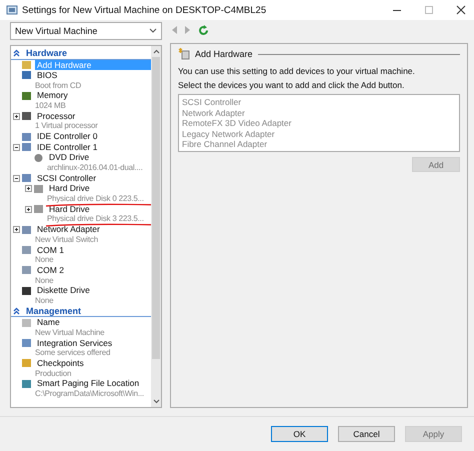  I want to click on instruction-text: You can use this setting to add devices to your virtual machine., so click(297, 71).